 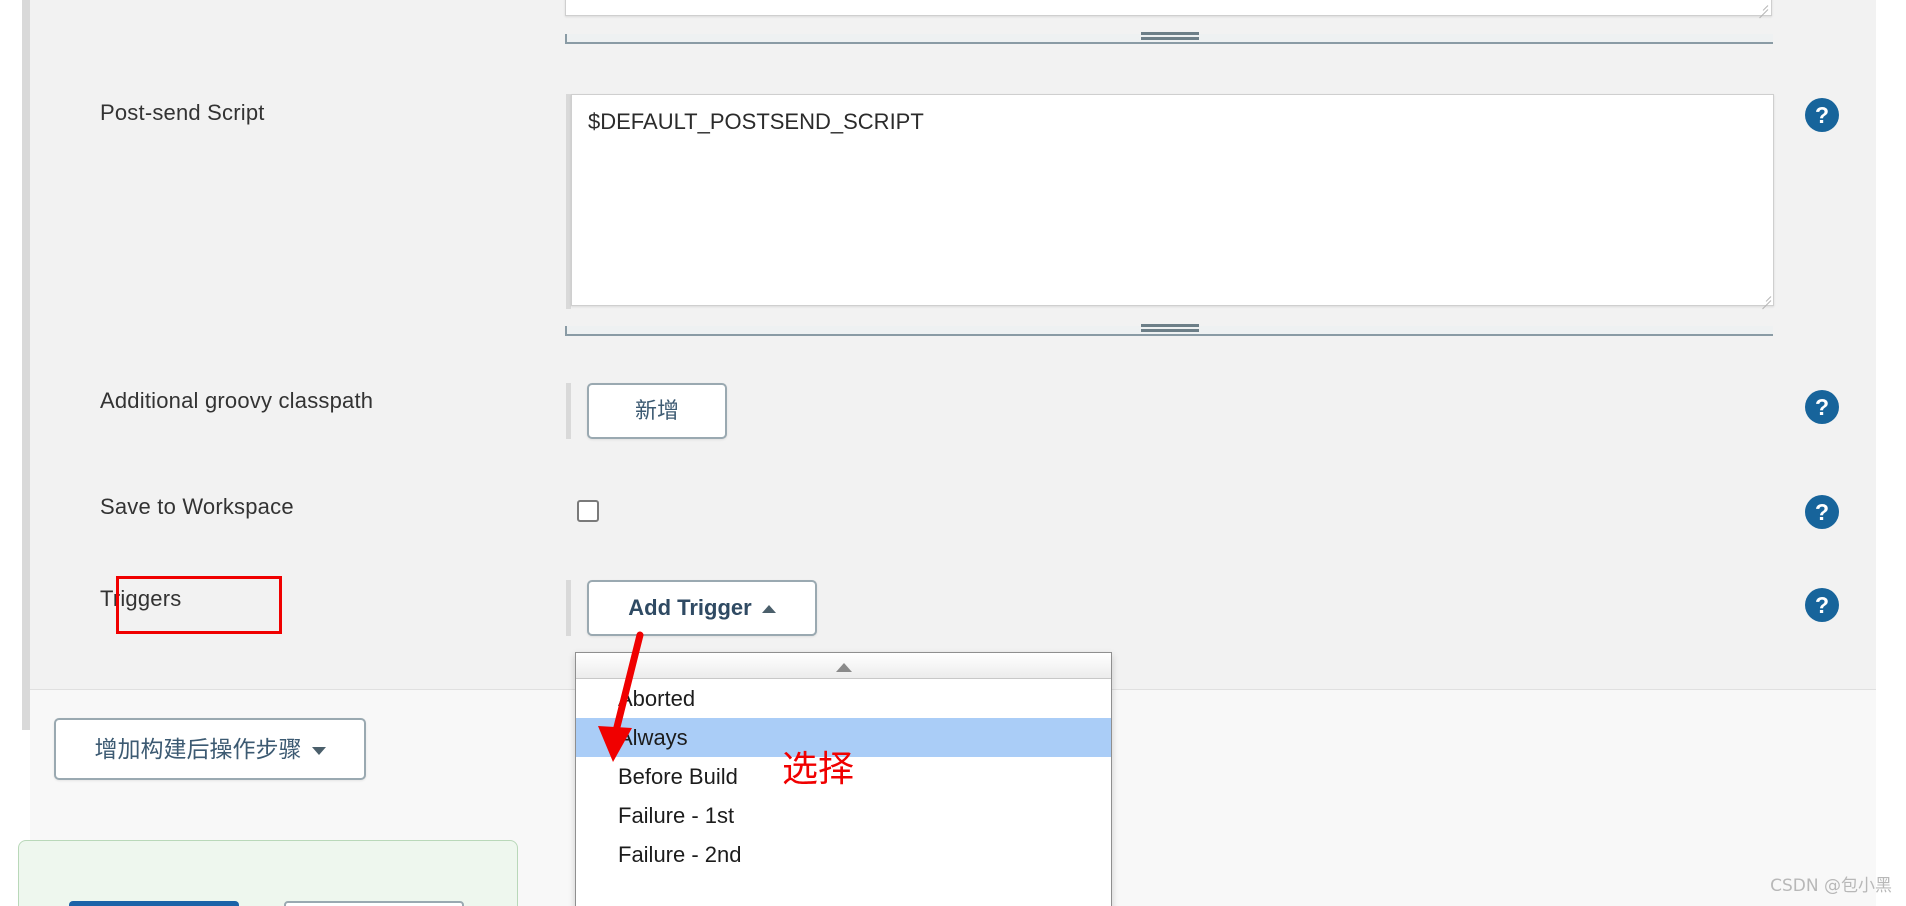 I want to click on section-rail, so click(x=26, y=365).